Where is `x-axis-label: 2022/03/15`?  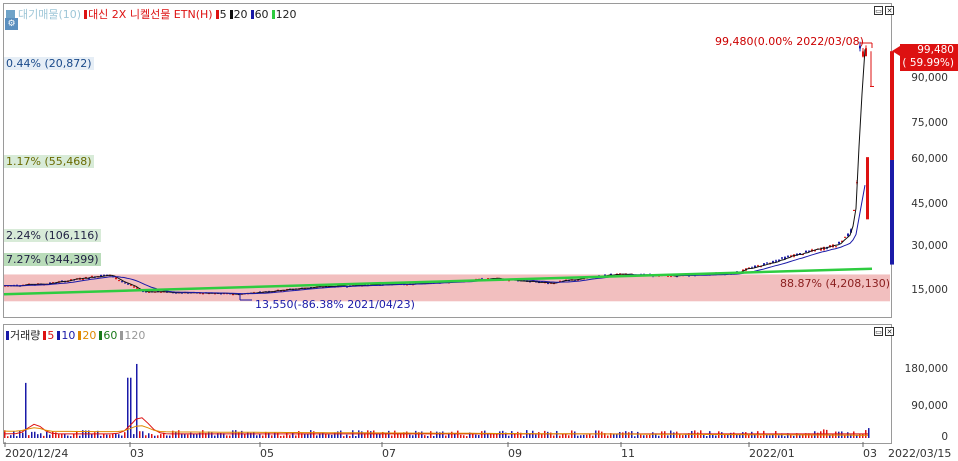
x-axis-label: 2022/03/15 is located at coordinates (920, 453).